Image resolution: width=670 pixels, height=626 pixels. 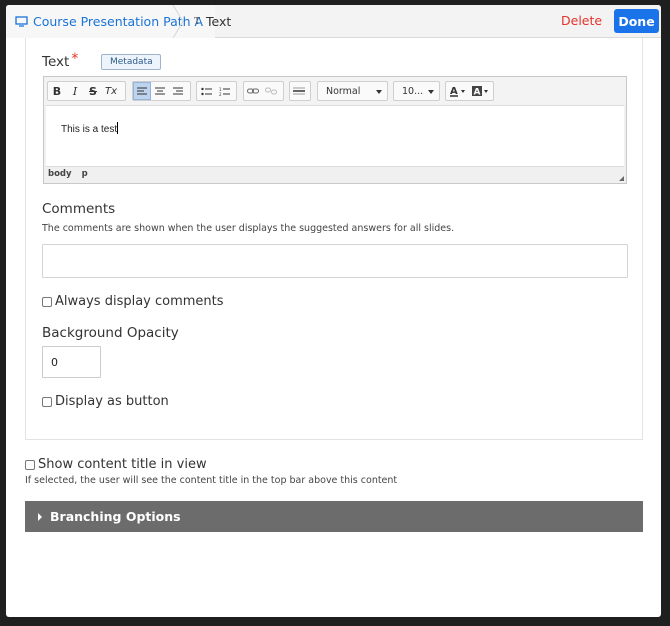 I want to click on bold-button: B, so click(x=57, y=91).